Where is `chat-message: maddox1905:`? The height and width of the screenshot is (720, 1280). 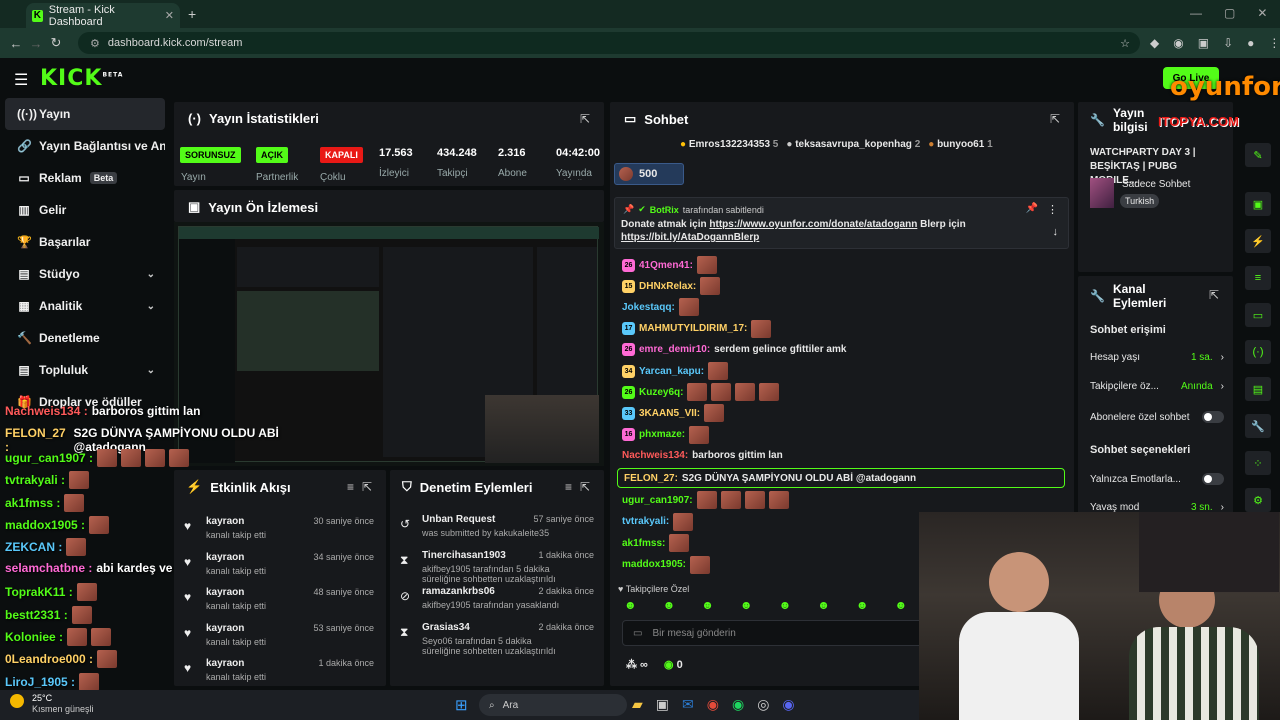
chat-message: maddox1905: is located at coordinates (666, 564).